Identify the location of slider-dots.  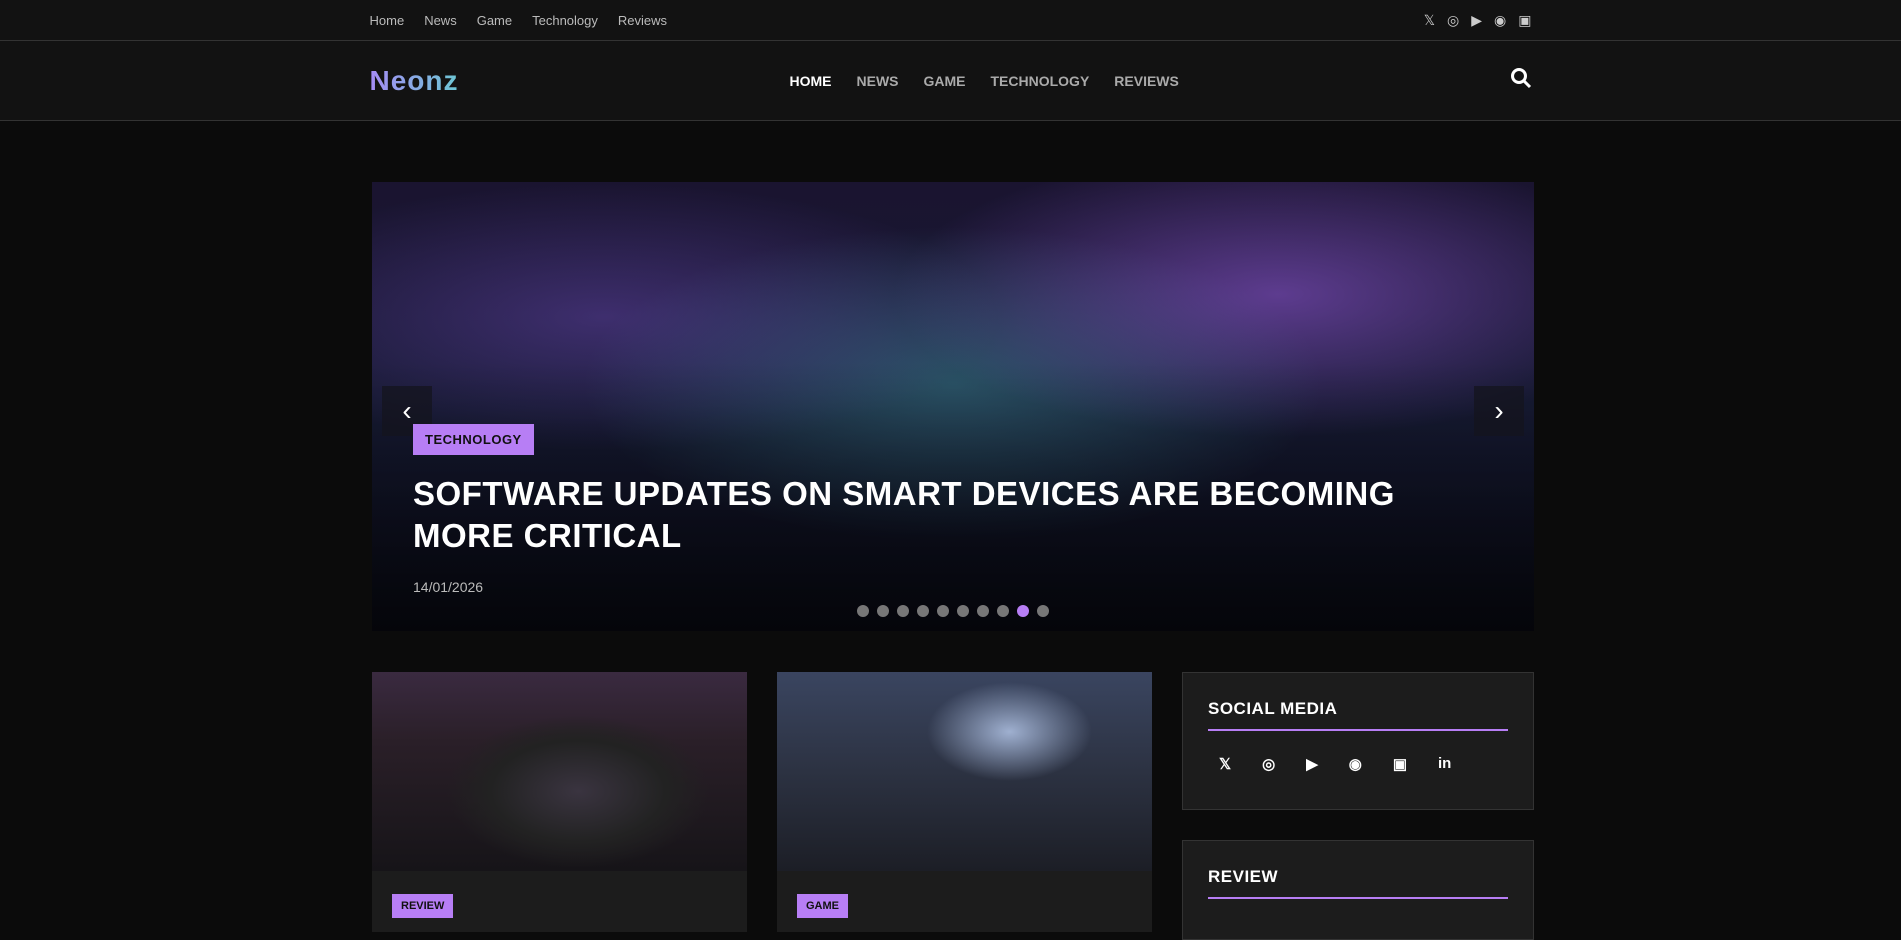
(953, 611).